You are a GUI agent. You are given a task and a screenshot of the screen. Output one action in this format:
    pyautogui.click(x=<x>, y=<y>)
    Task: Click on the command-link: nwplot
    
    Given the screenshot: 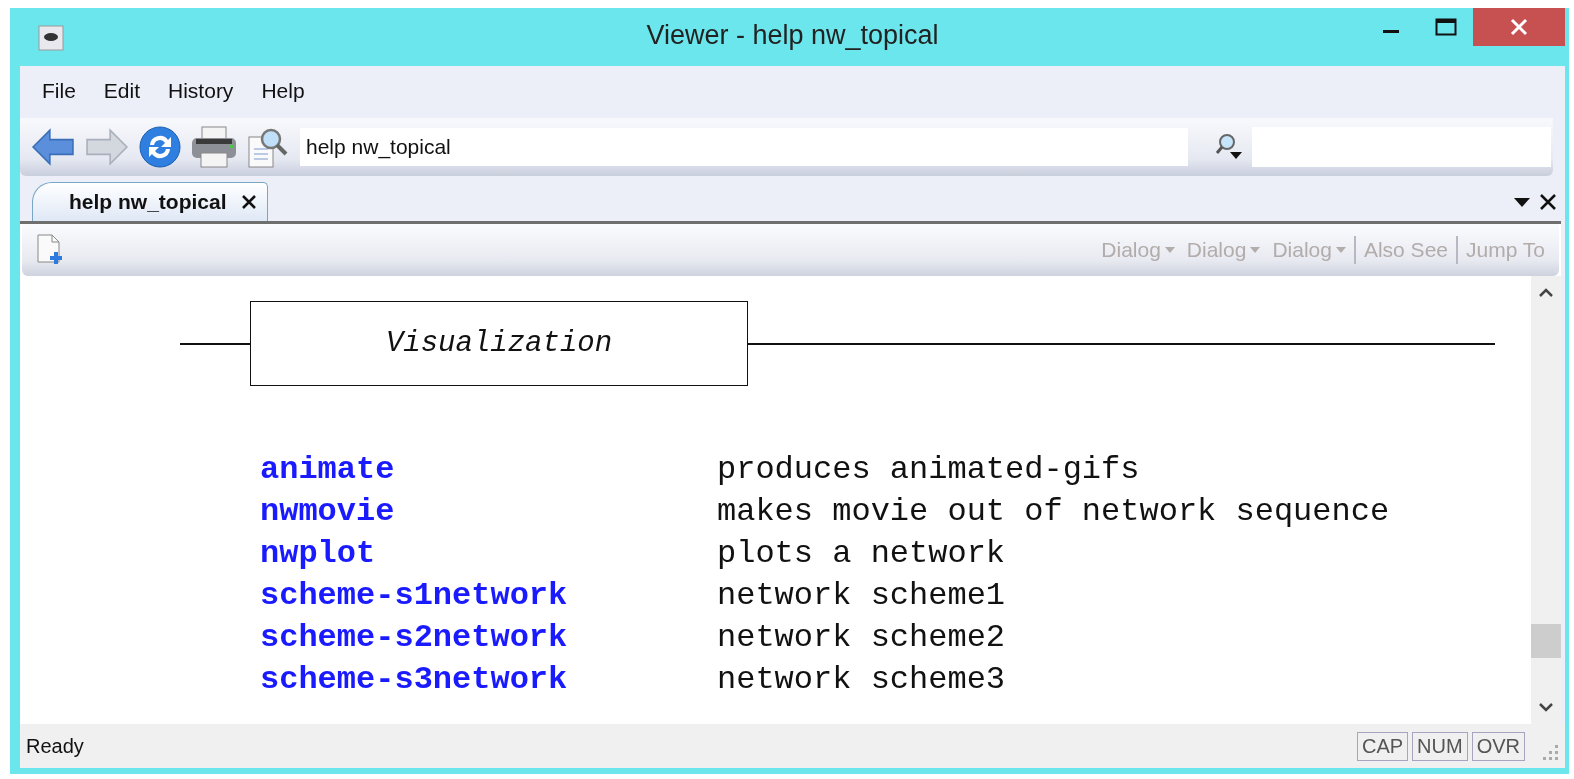 What is the action you would take?
    pyautogui.click(x=318, y=553)
    